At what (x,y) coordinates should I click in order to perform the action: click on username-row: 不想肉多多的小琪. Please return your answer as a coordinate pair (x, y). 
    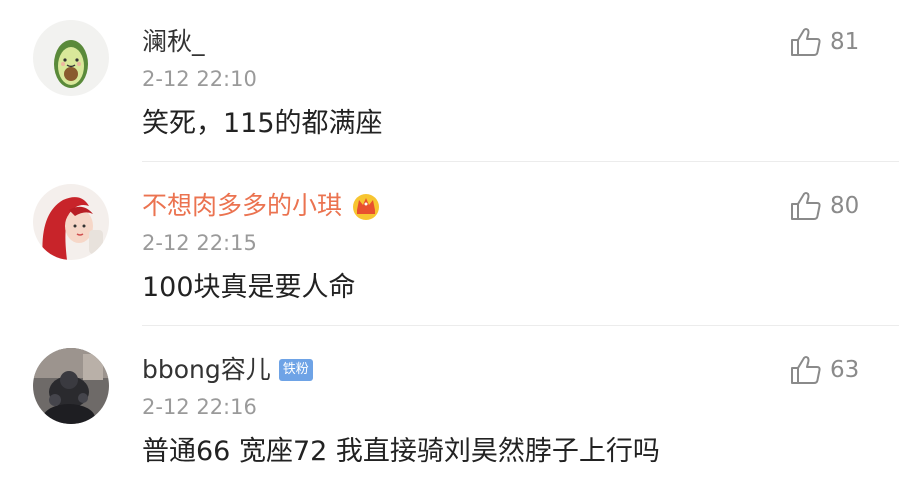
    Looking at the image, I should click on (262, 206).